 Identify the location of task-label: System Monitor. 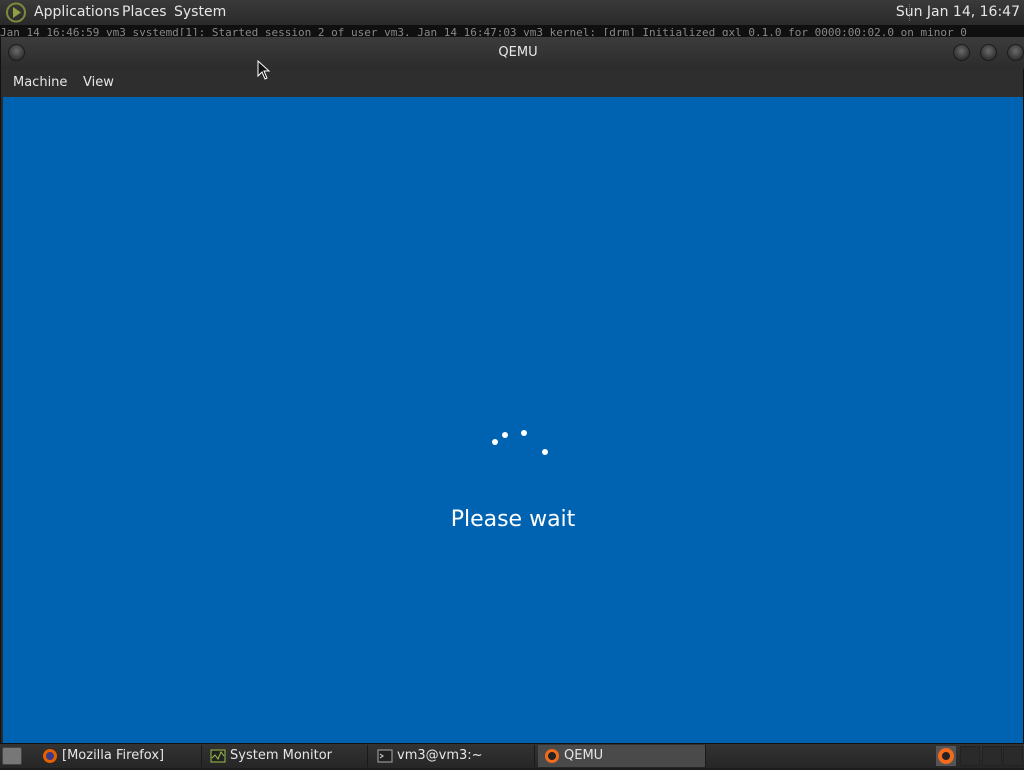
(281, 755).